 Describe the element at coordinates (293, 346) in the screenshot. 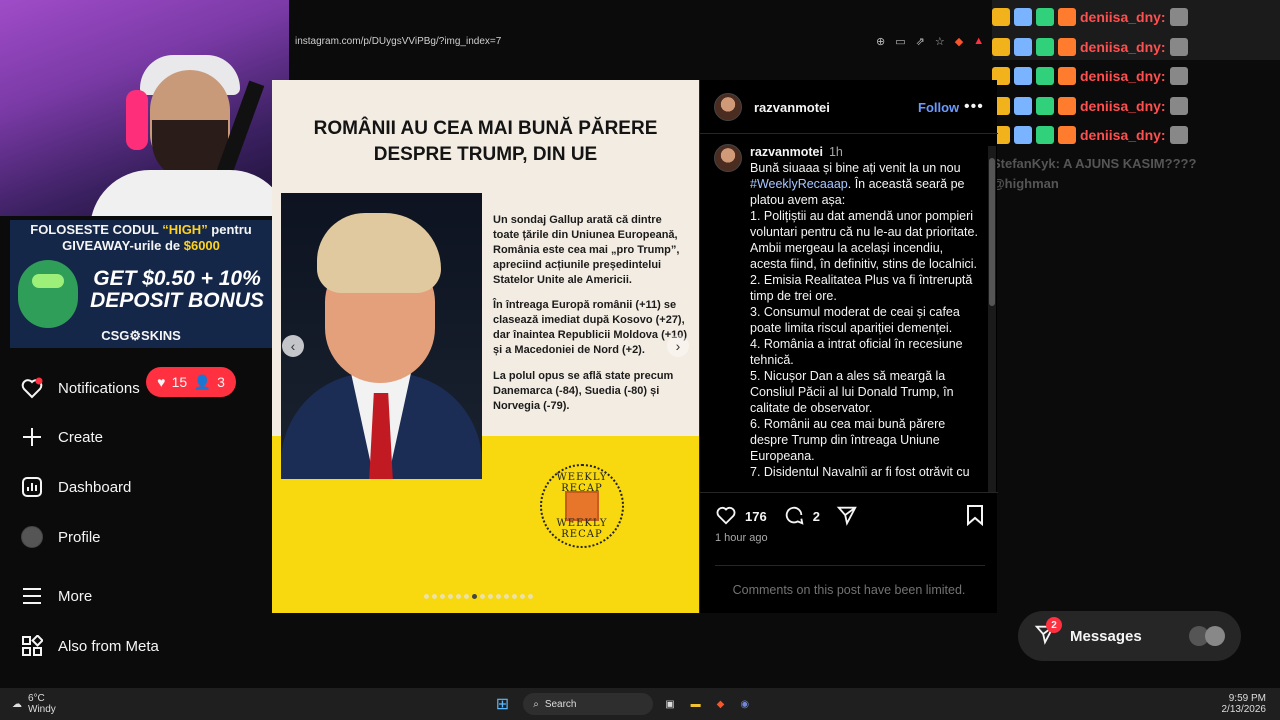

I see `previous-slide-button: ‹` at that location.